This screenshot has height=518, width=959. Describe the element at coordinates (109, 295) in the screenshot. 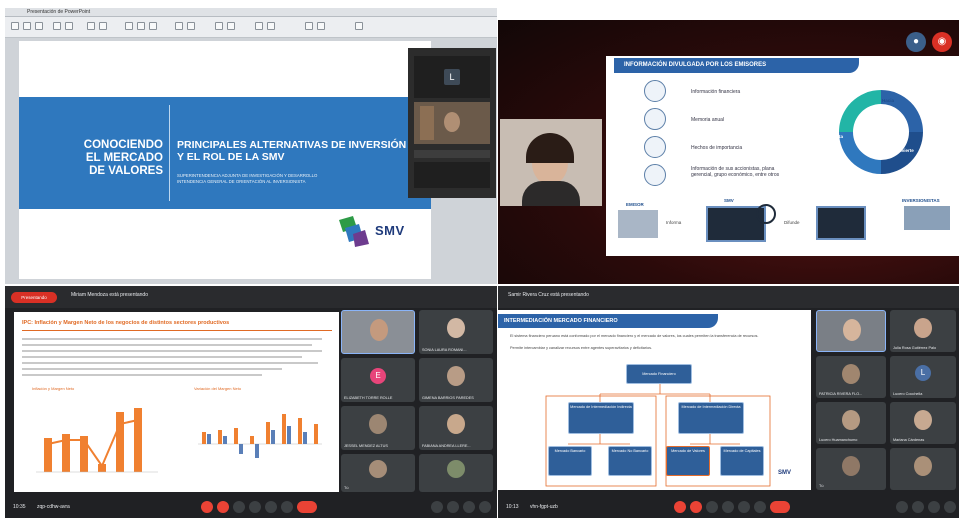

I see `presenting-text: Miriam Mendoza está presentando` at that location.